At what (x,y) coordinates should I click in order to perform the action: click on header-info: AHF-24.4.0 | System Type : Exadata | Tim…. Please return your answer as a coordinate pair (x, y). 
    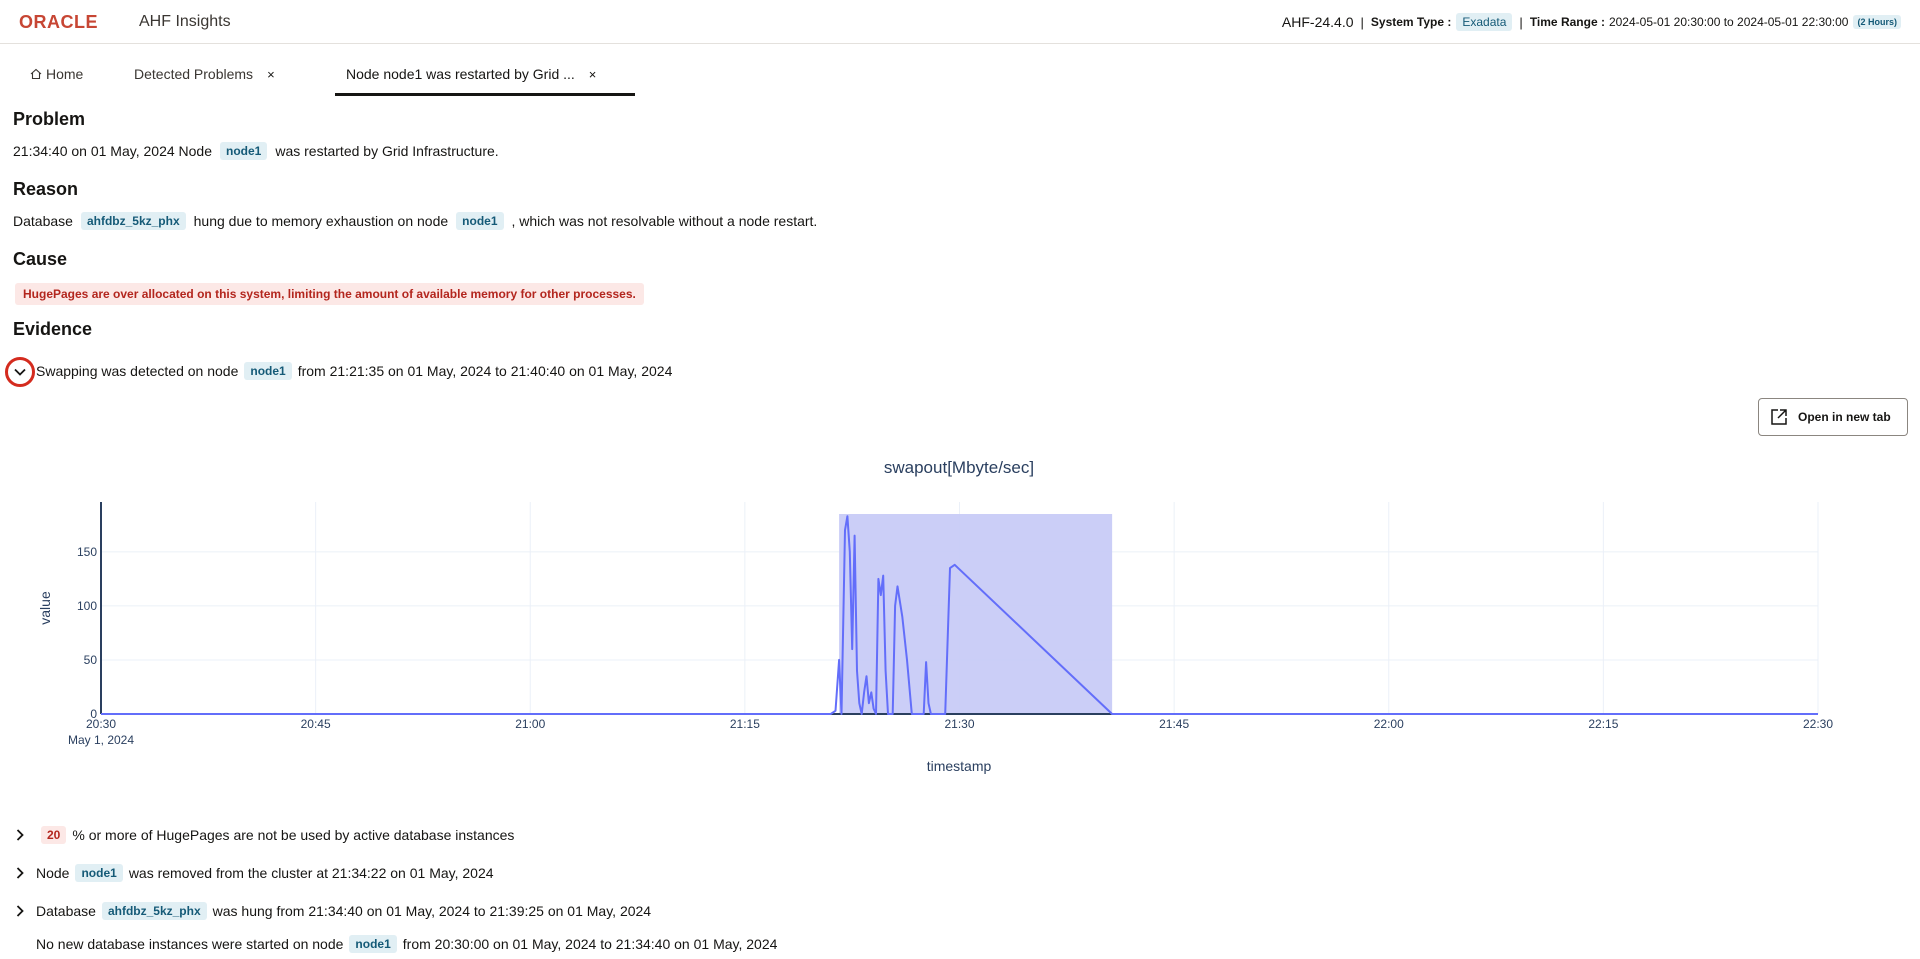
    Looking at the image, I should click on (1591, 22).